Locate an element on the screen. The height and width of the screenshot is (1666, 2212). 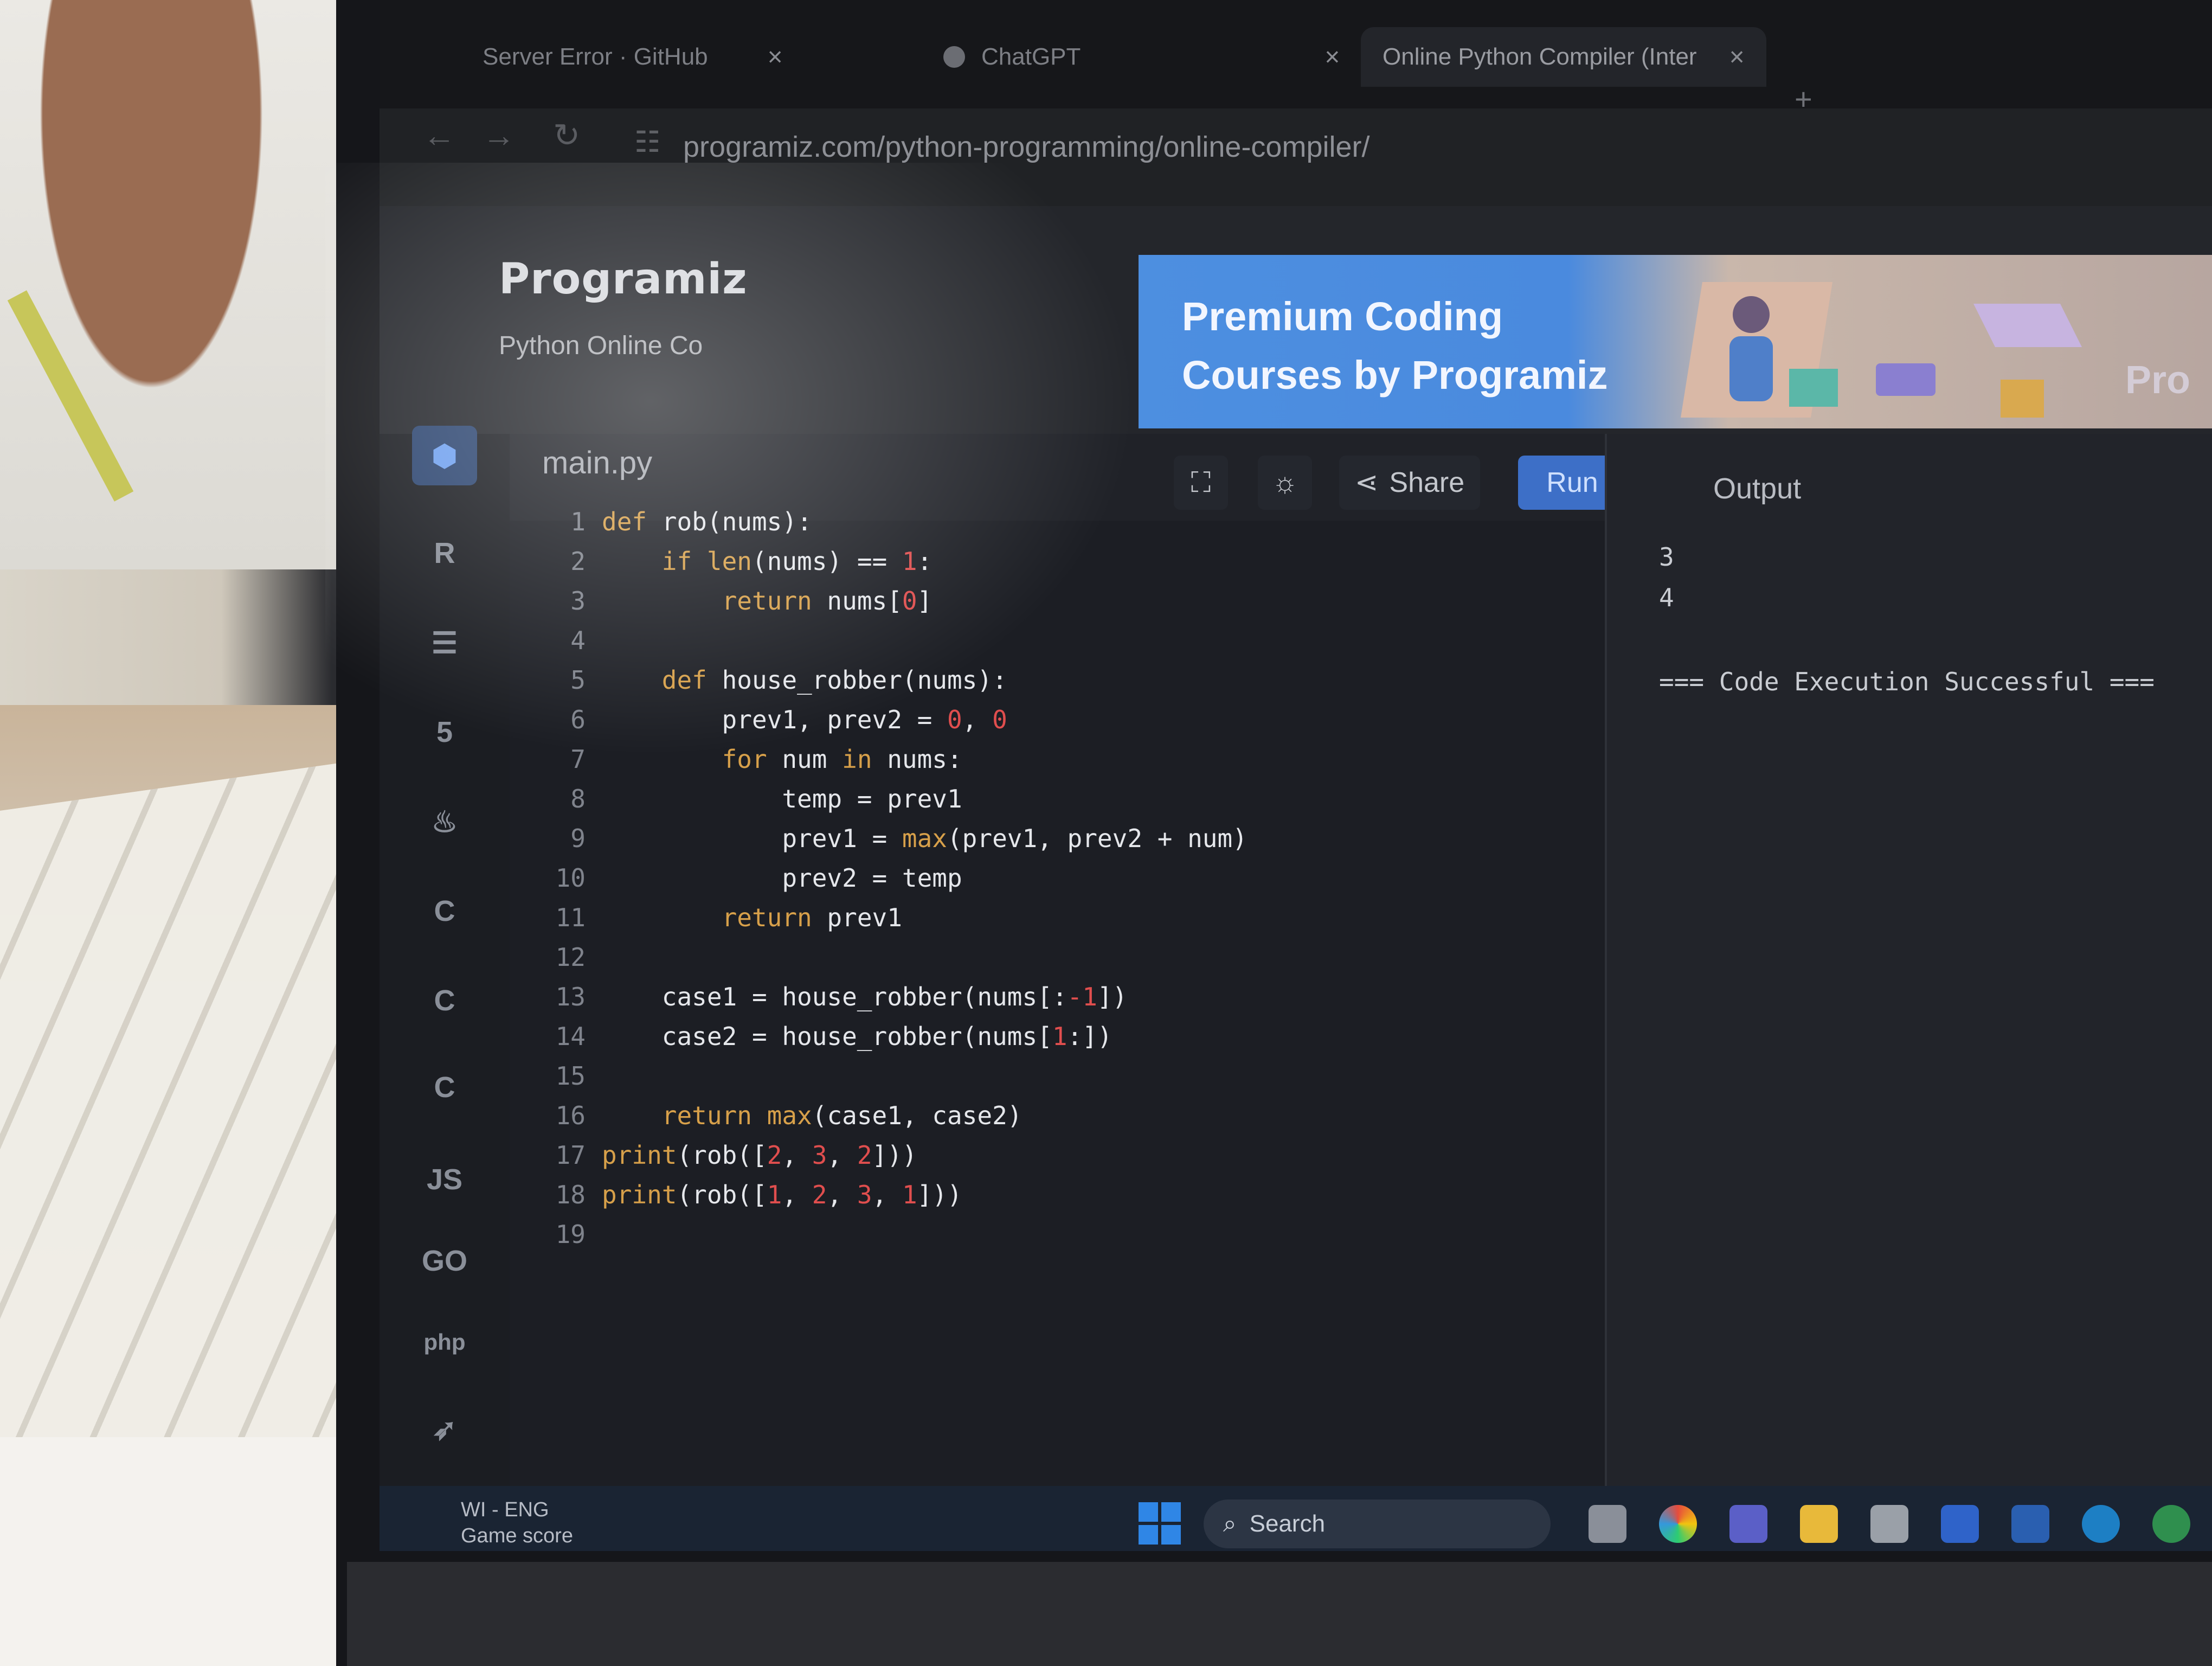
r-icon: R is located at coordinates (444, 553).